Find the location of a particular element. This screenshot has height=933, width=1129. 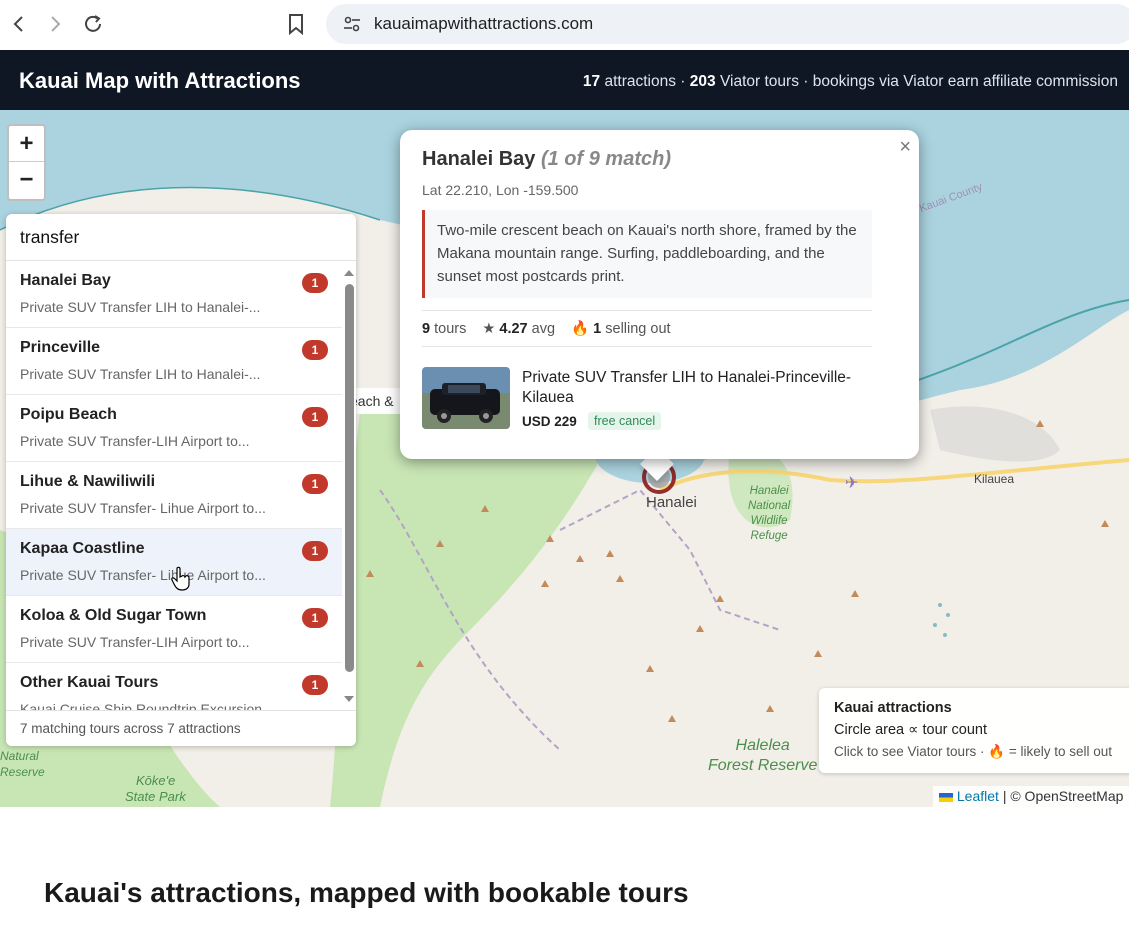

osm-attribution: | © OpenStreetMap is located at coordinates (1063, 796).